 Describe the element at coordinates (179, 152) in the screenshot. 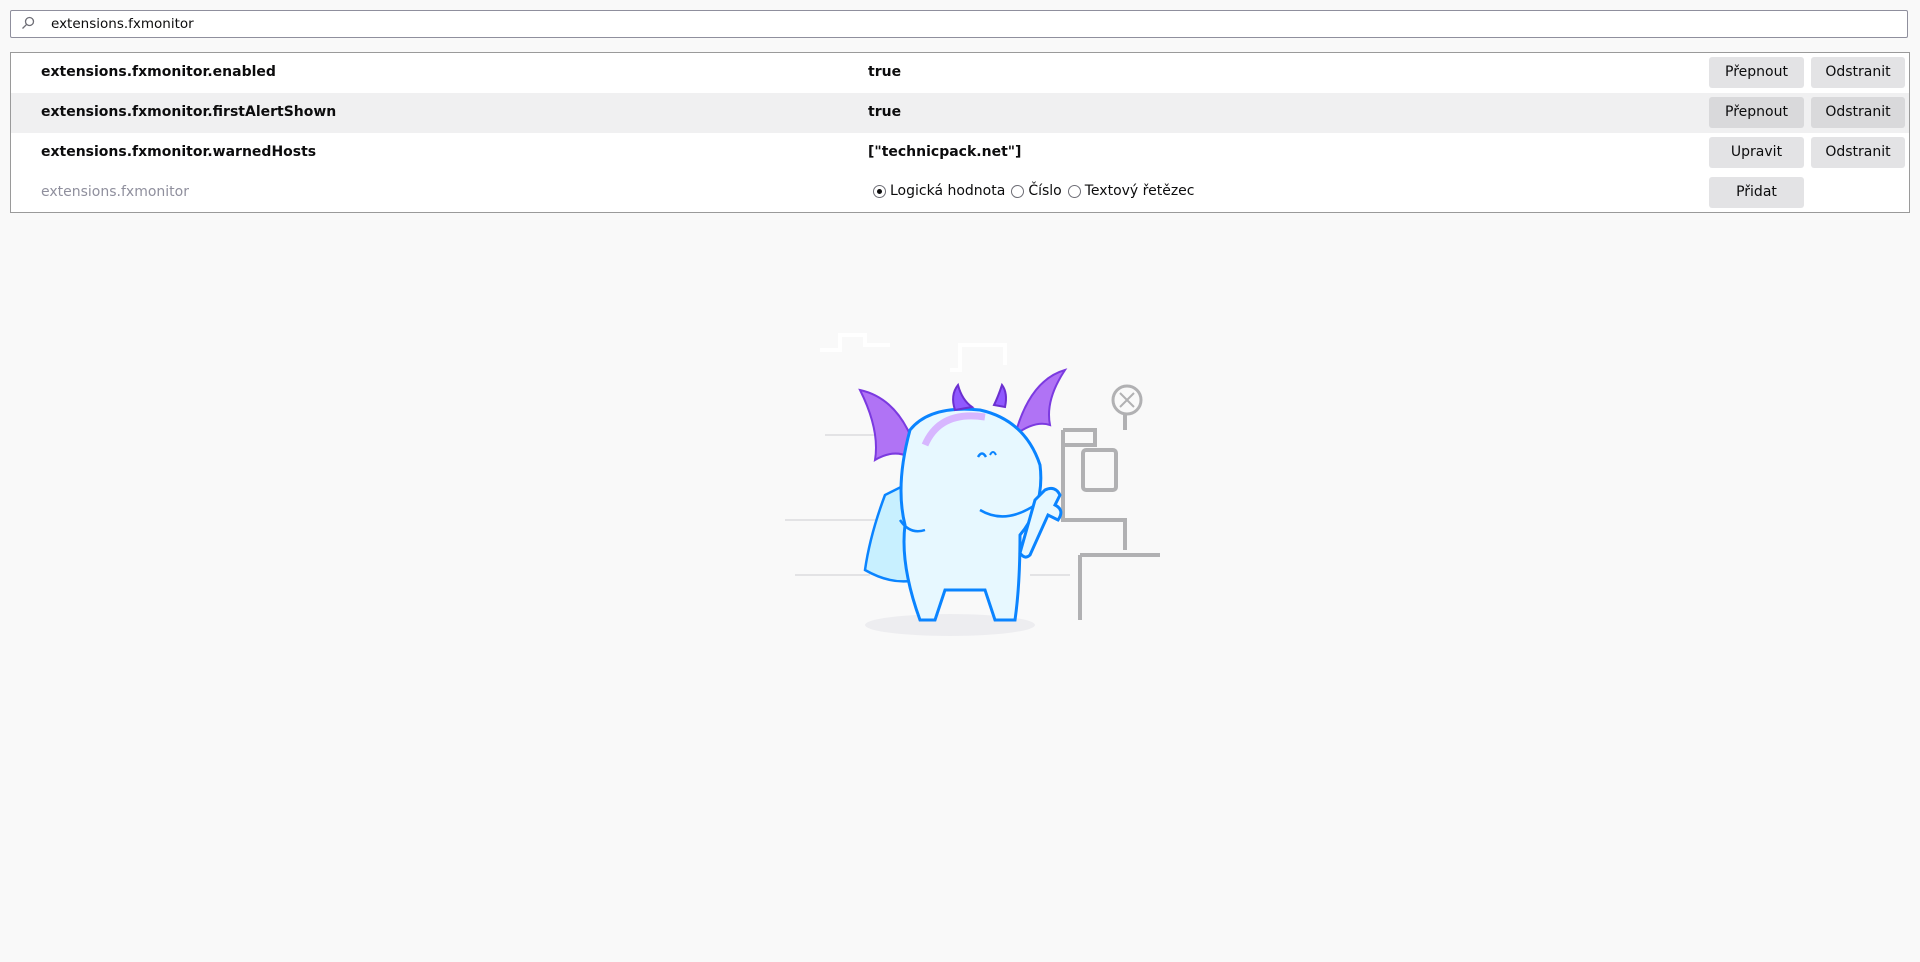

I see `pref-name: extensions.fxmonitor.warnedHosts` at that location.